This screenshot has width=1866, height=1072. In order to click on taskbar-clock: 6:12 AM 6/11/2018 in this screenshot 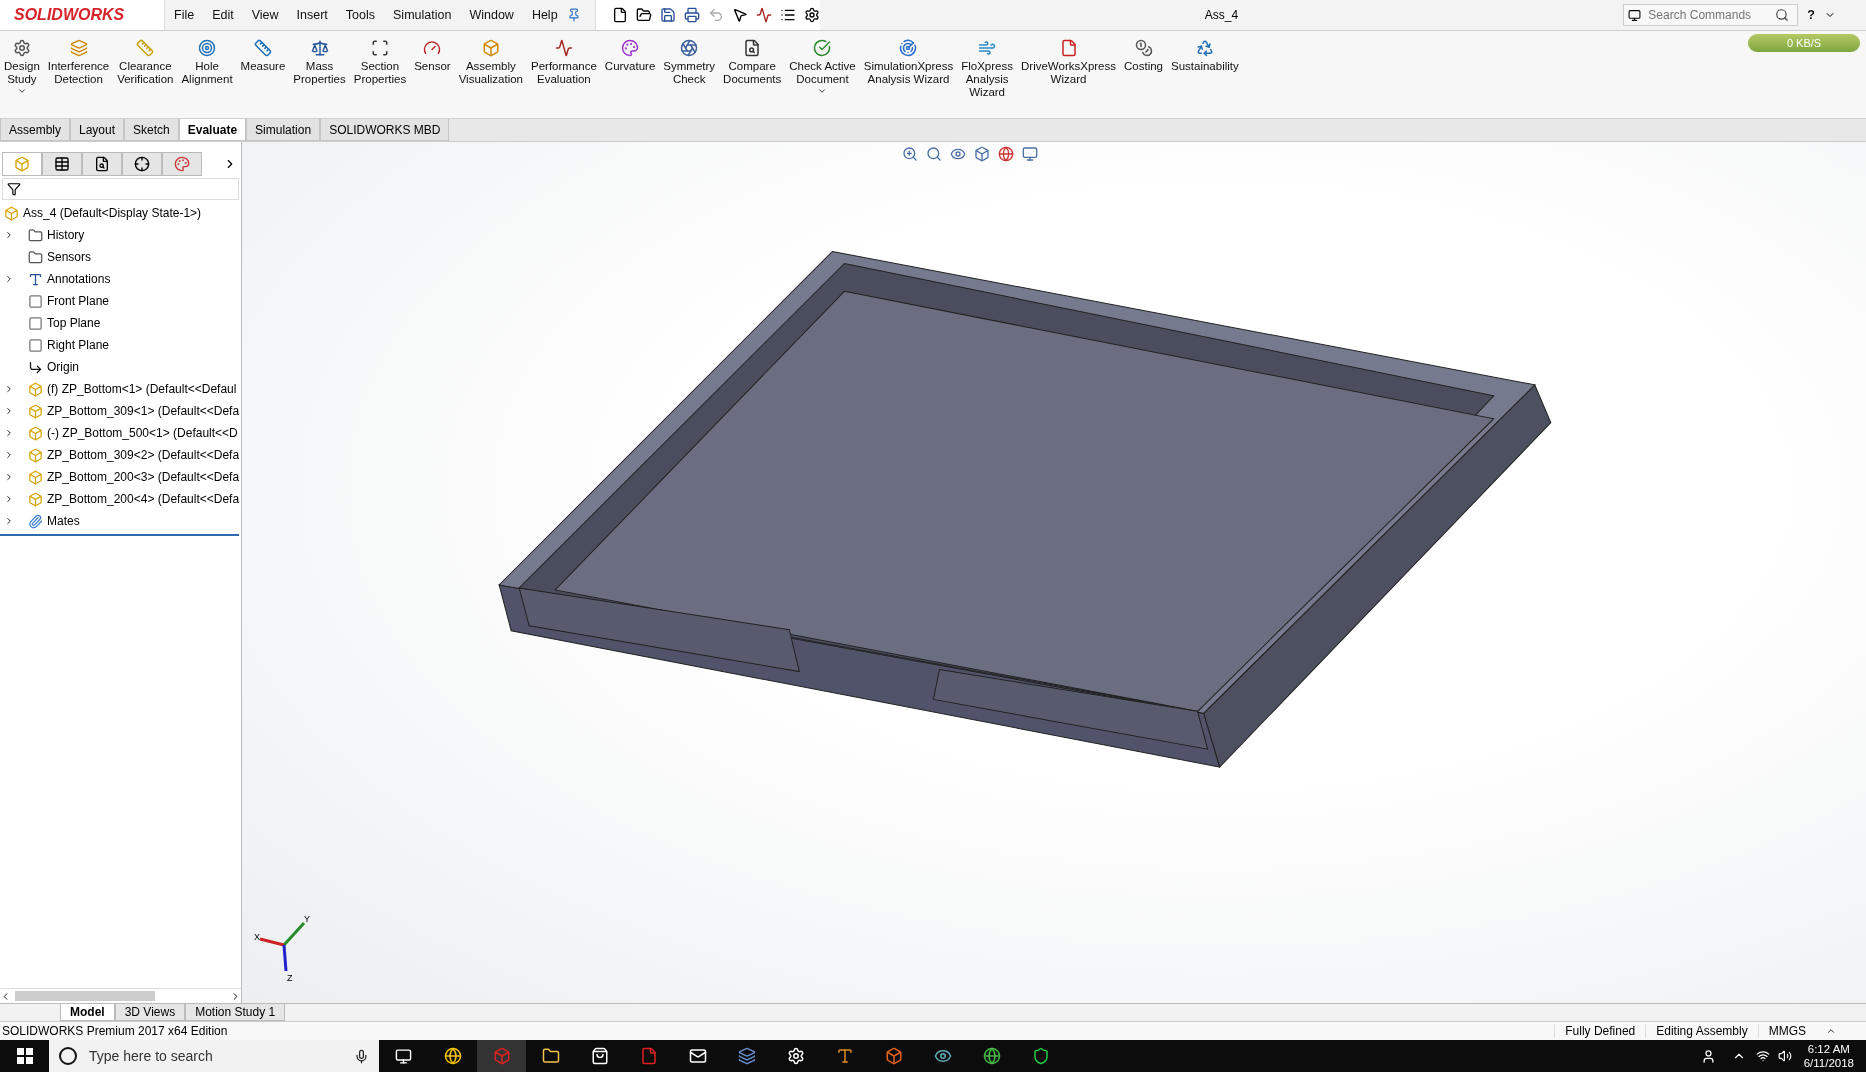, I will do `click(1828, 1056)`.